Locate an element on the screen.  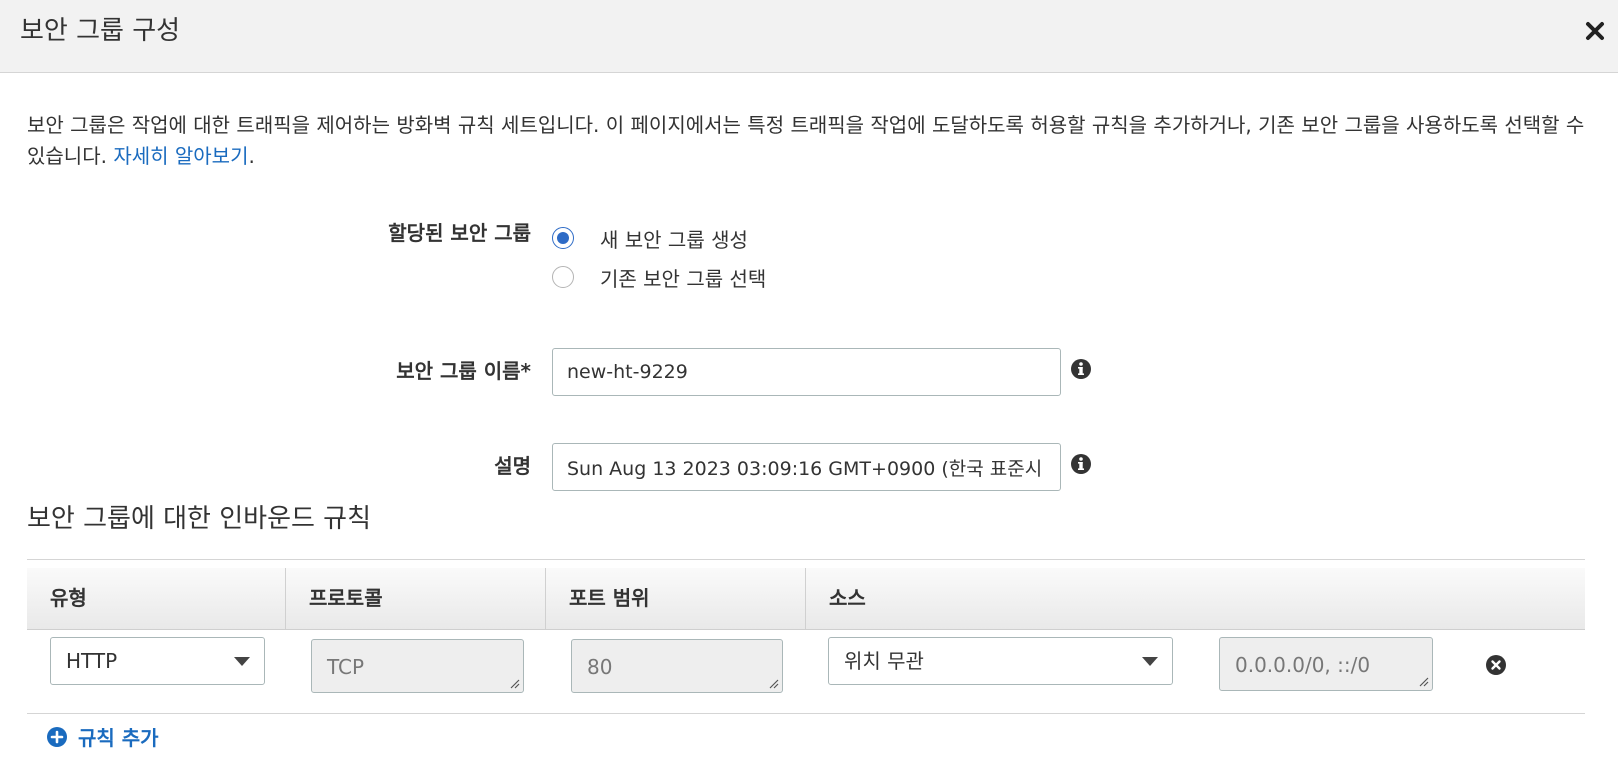
description-input is located at coordinates (806, 467).